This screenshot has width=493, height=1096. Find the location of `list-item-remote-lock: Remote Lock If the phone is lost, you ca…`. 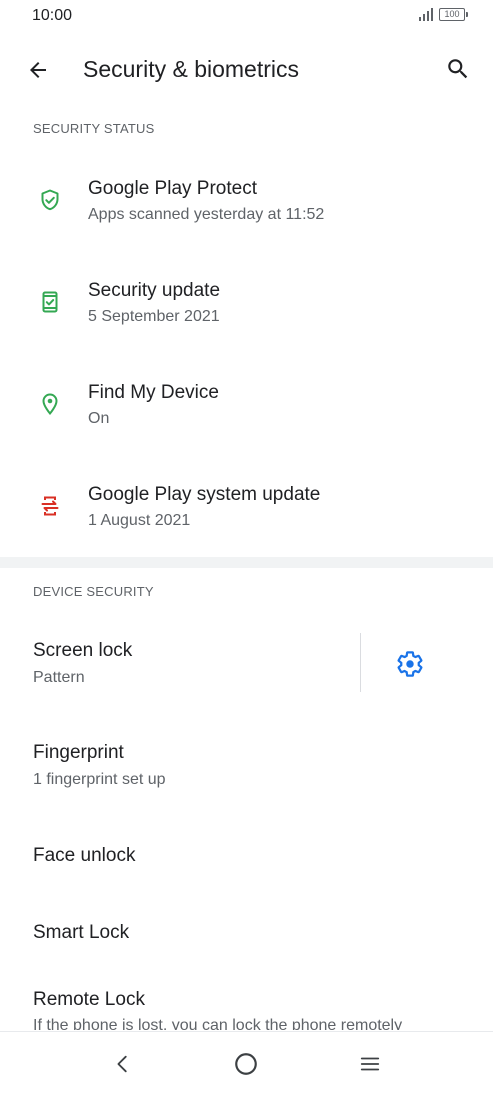

list-item-remote-lock: Remote Lock If the phone is lost, you ca… is located at coordinates (246, 1007).